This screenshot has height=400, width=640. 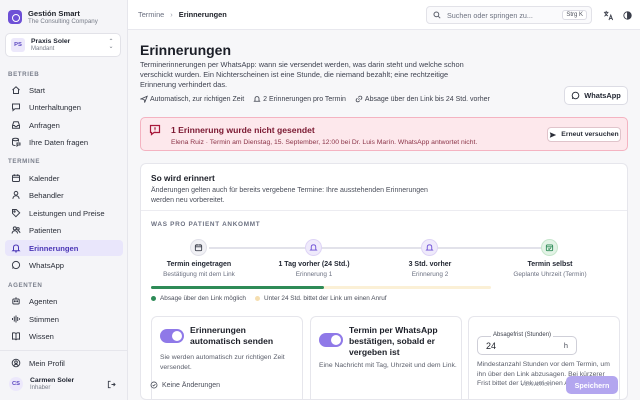 I want to click on sidebar-item-ihre-daten-fragen: Ihre Daten fragen, so click(x=64, y=142).